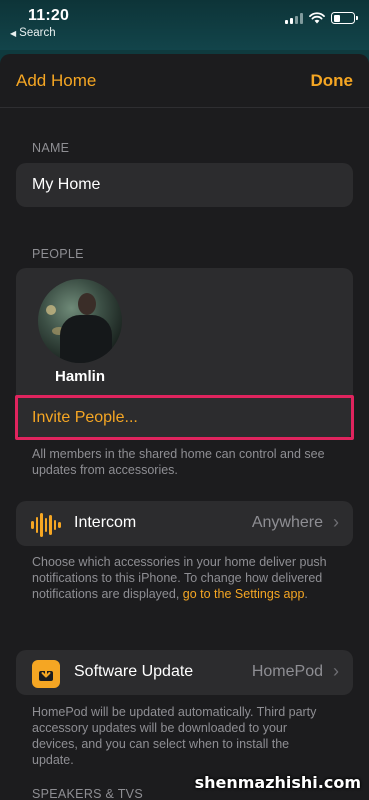 Image resolution: width=369 pixels, height=800 pixels. Describe the element at coordinates (80, 321) in the screenshot. I see `avatar` at that location.